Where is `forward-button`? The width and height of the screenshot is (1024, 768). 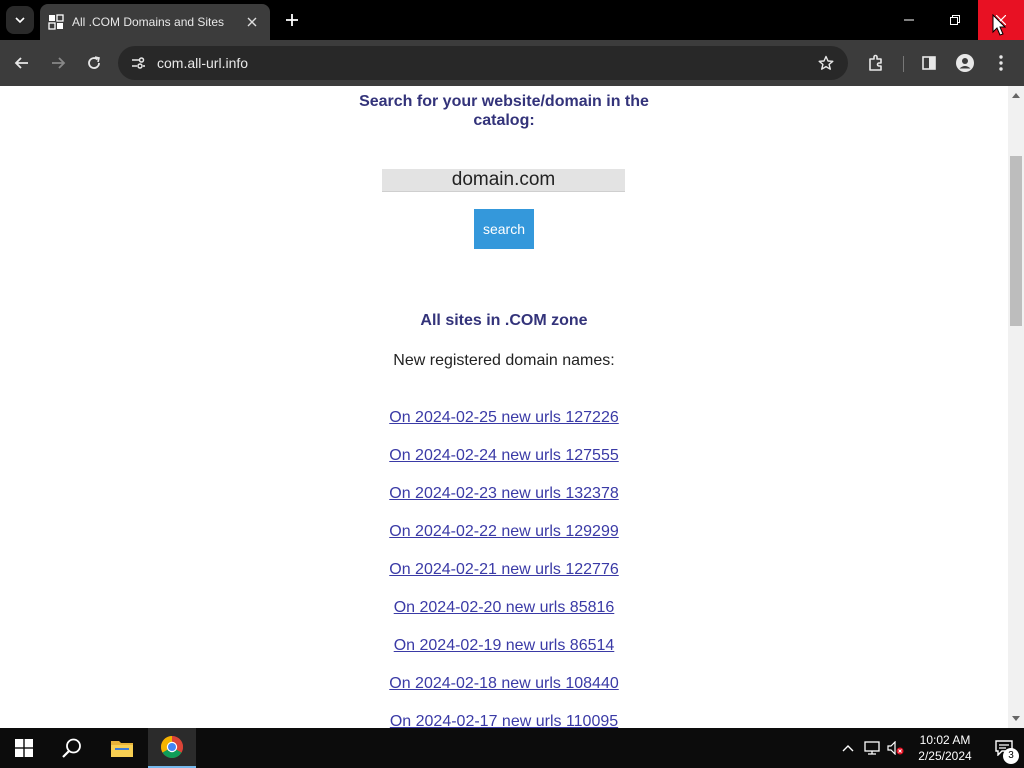 forward-button is located at coordinates (58, 63).